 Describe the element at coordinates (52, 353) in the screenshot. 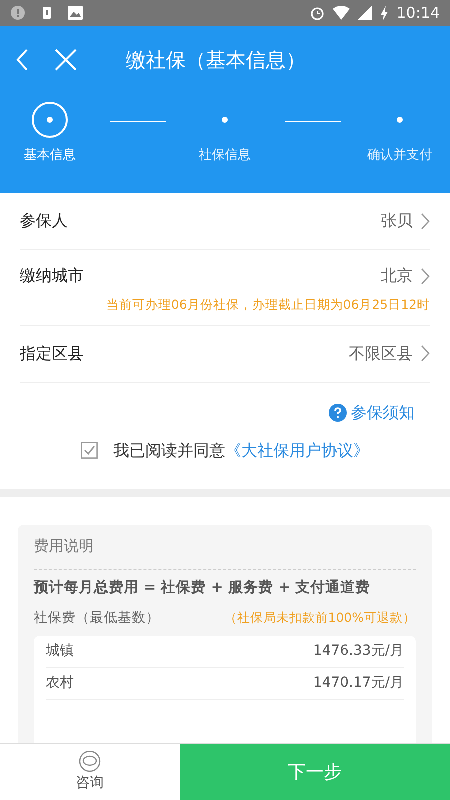

I see `field-label: 指定区县` at that location.